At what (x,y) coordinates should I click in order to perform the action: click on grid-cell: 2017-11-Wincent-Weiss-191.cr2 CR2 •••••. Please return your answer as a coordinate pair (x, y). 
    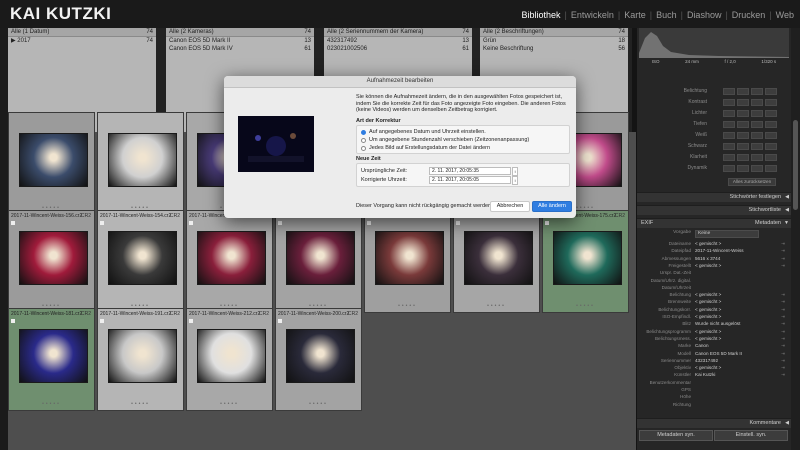
    Looking at the image, I should click on (140, 359).